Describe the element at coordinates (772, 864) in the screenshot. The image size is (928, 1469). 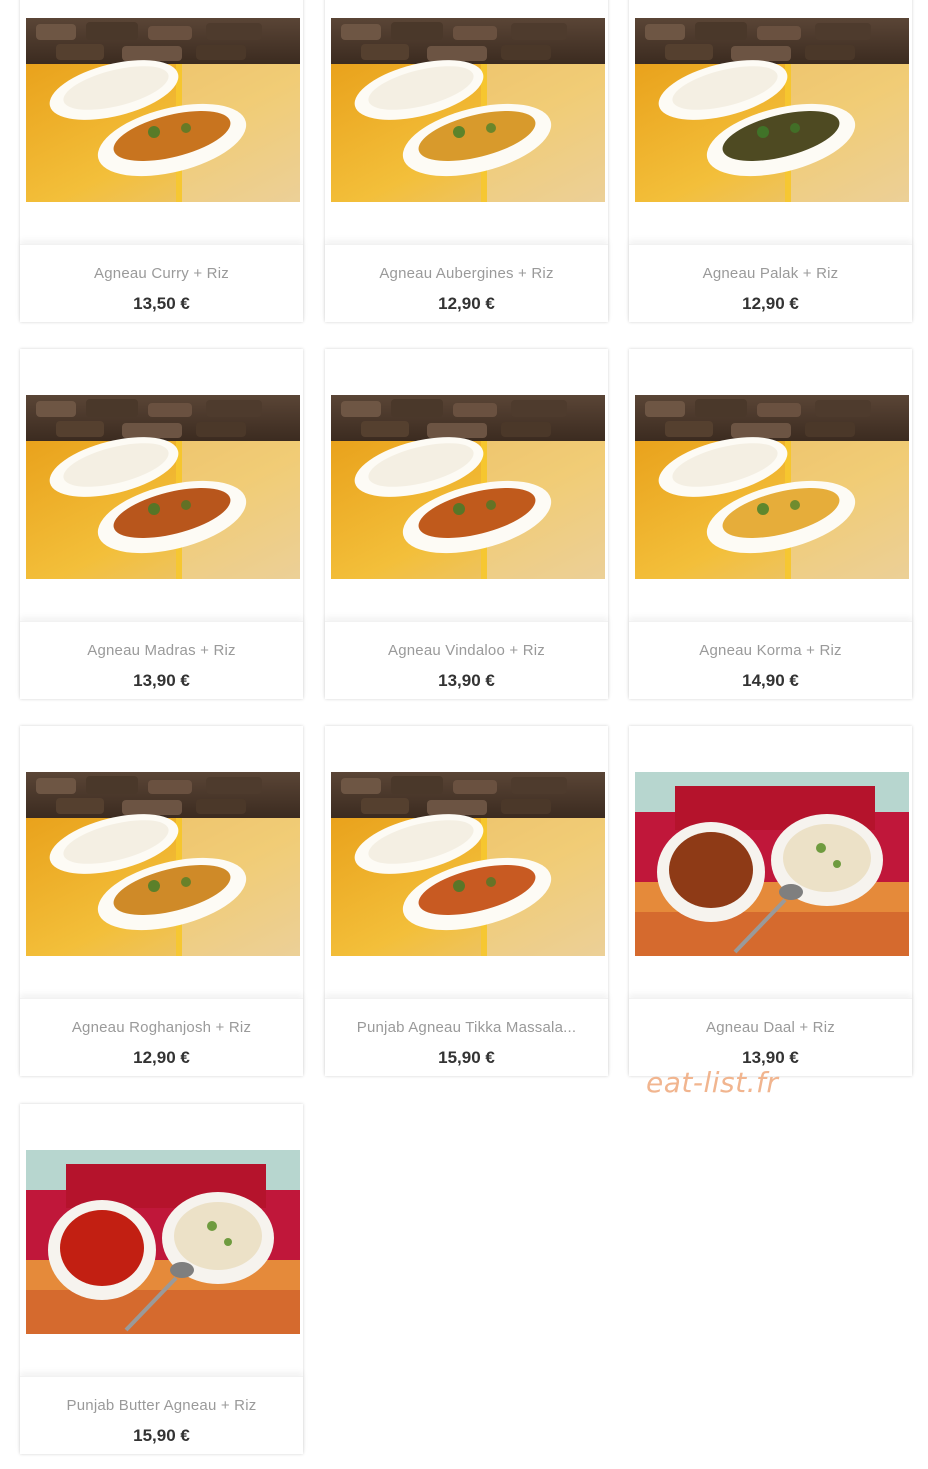
I see `lamb-daal-with-rice-photo` at that location.